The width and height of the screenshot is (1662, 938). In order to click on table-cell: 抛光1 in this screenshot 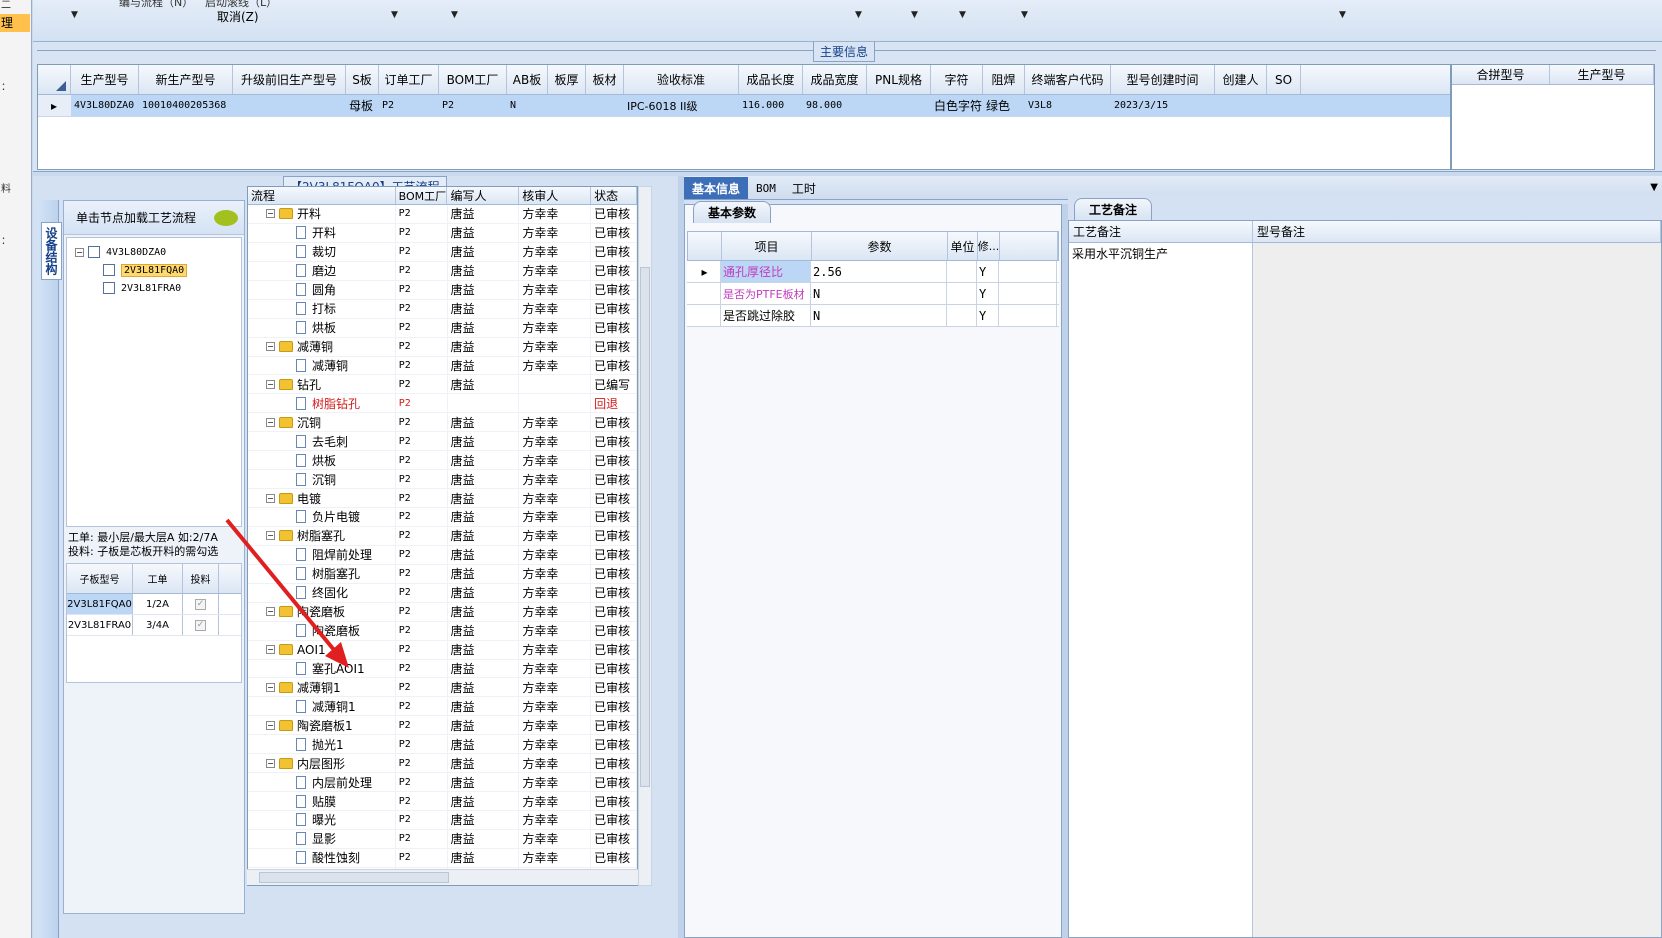, I will do `click(322, 744)`.